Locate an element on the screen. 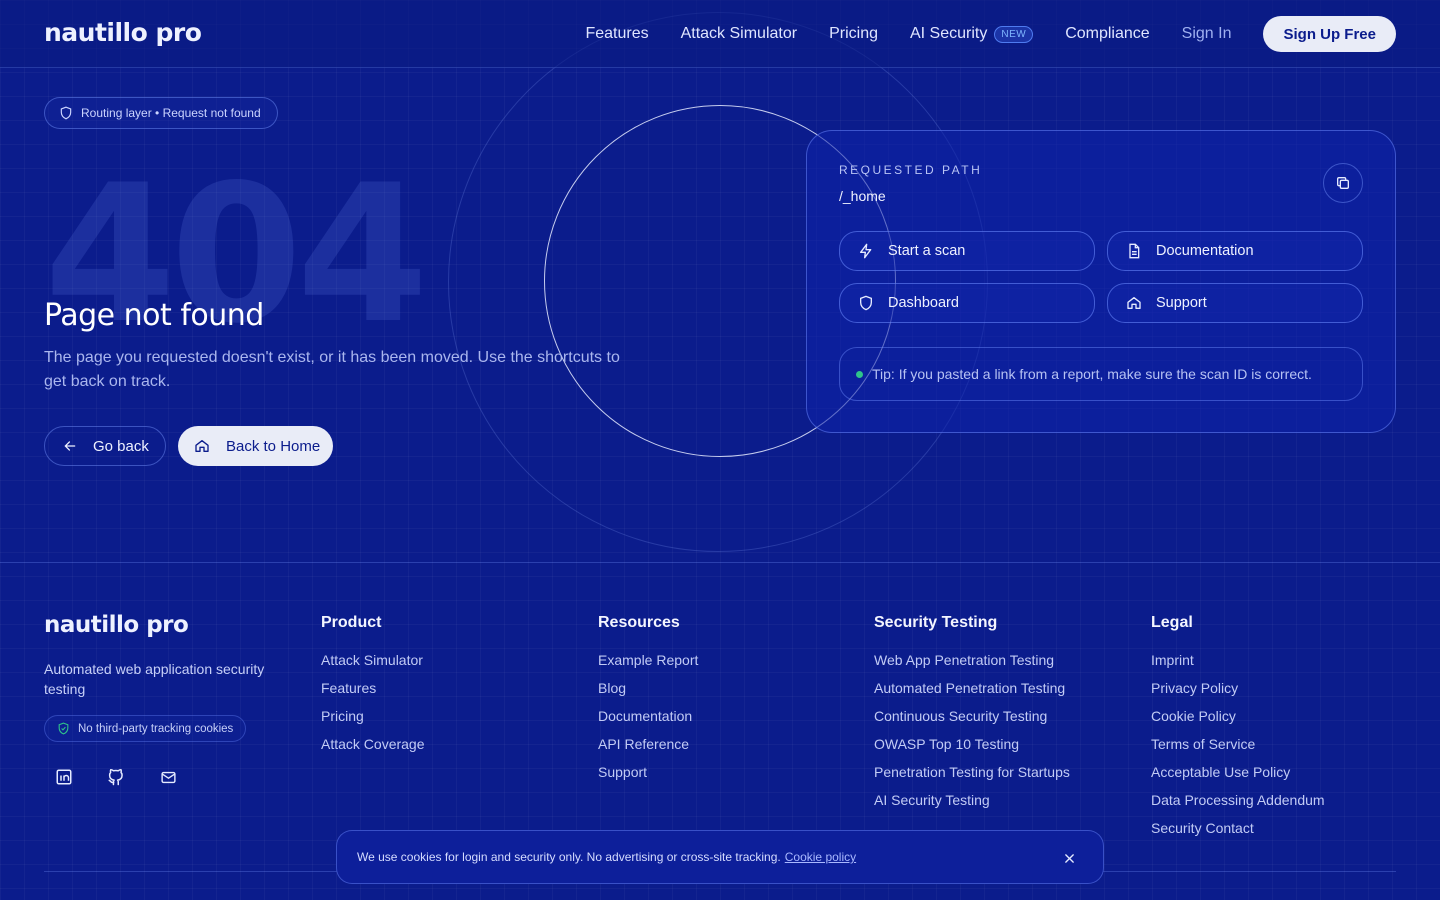 Image resolution: width=1440 pixels, height=900 pixels. status-dot is located at coordinates (859, 374).